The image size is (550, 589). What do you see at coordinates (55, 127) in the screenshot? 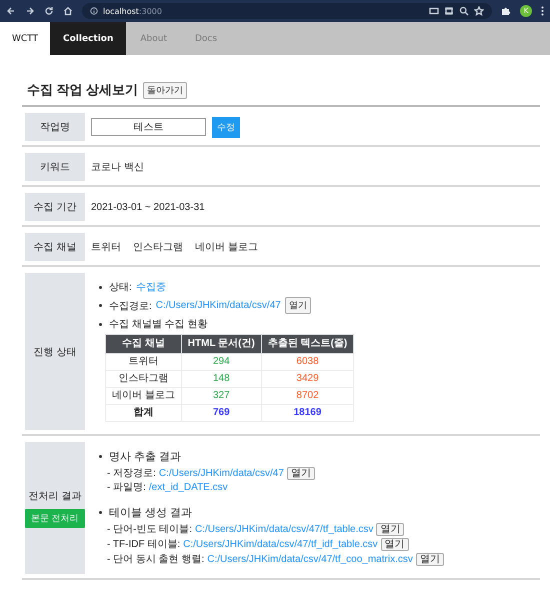
I see `row-label: 작업명` at bounding box center [55, 127].